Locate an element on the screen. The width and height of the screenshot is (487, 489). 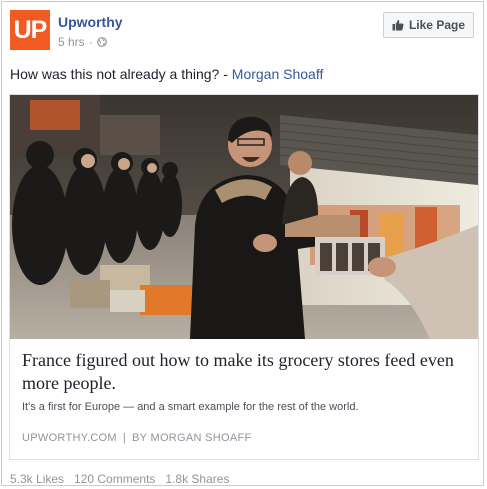
post-author-link: Morgan Shoaff is located at coordinates (278, 74).